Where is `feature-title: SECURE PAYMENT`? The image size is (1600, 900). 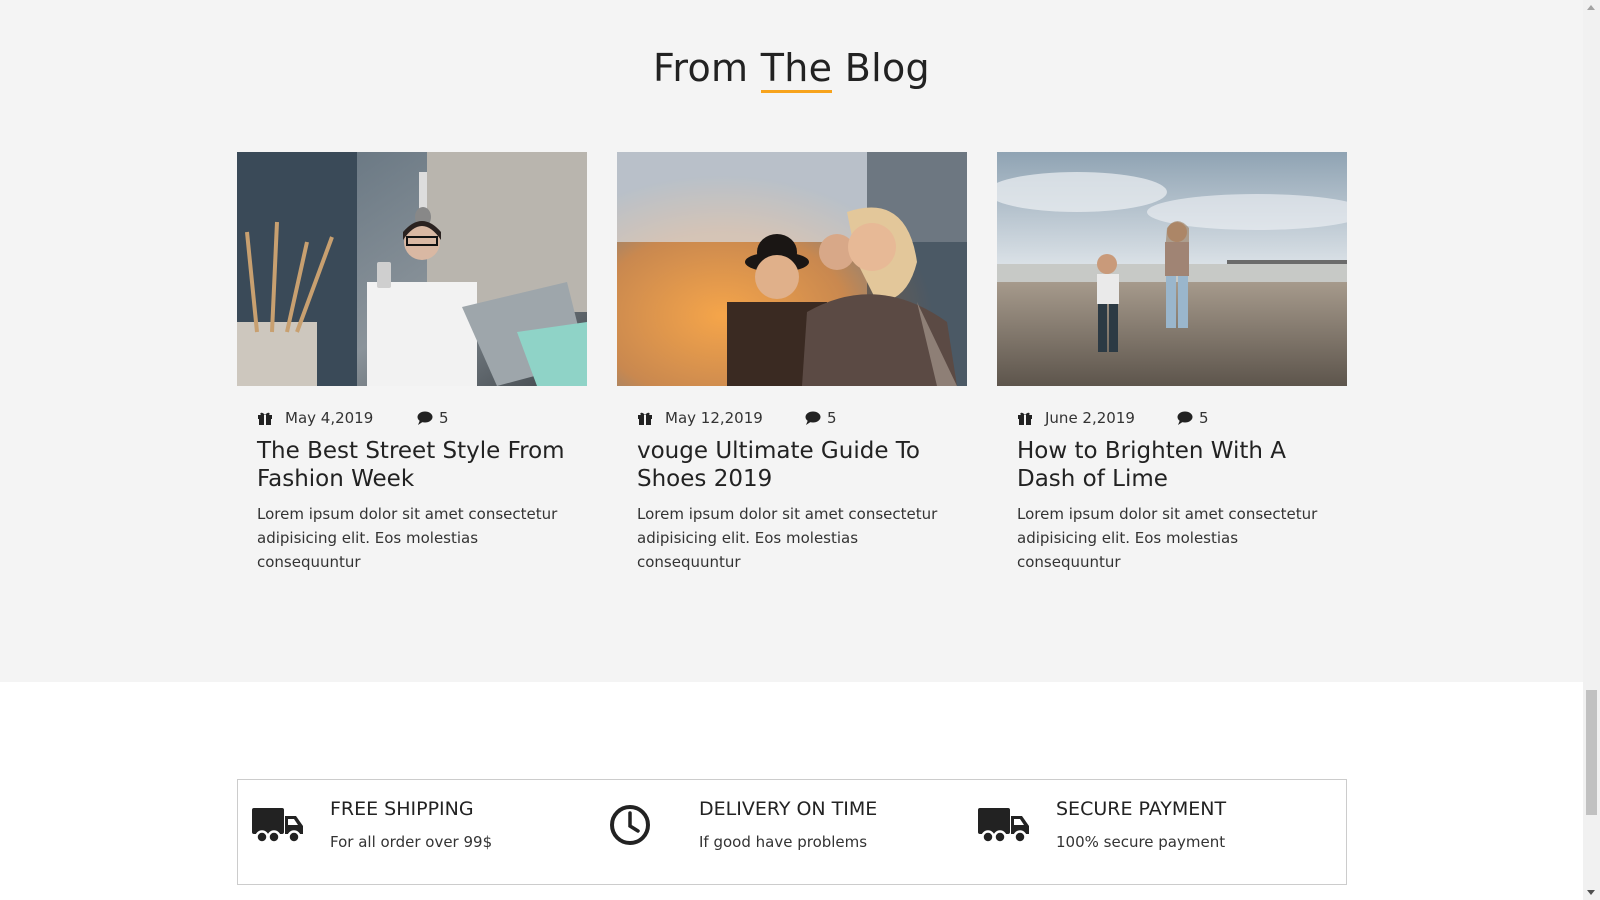
feature-title: SECURE PAYMENT is located at coordinates (1141, 809).